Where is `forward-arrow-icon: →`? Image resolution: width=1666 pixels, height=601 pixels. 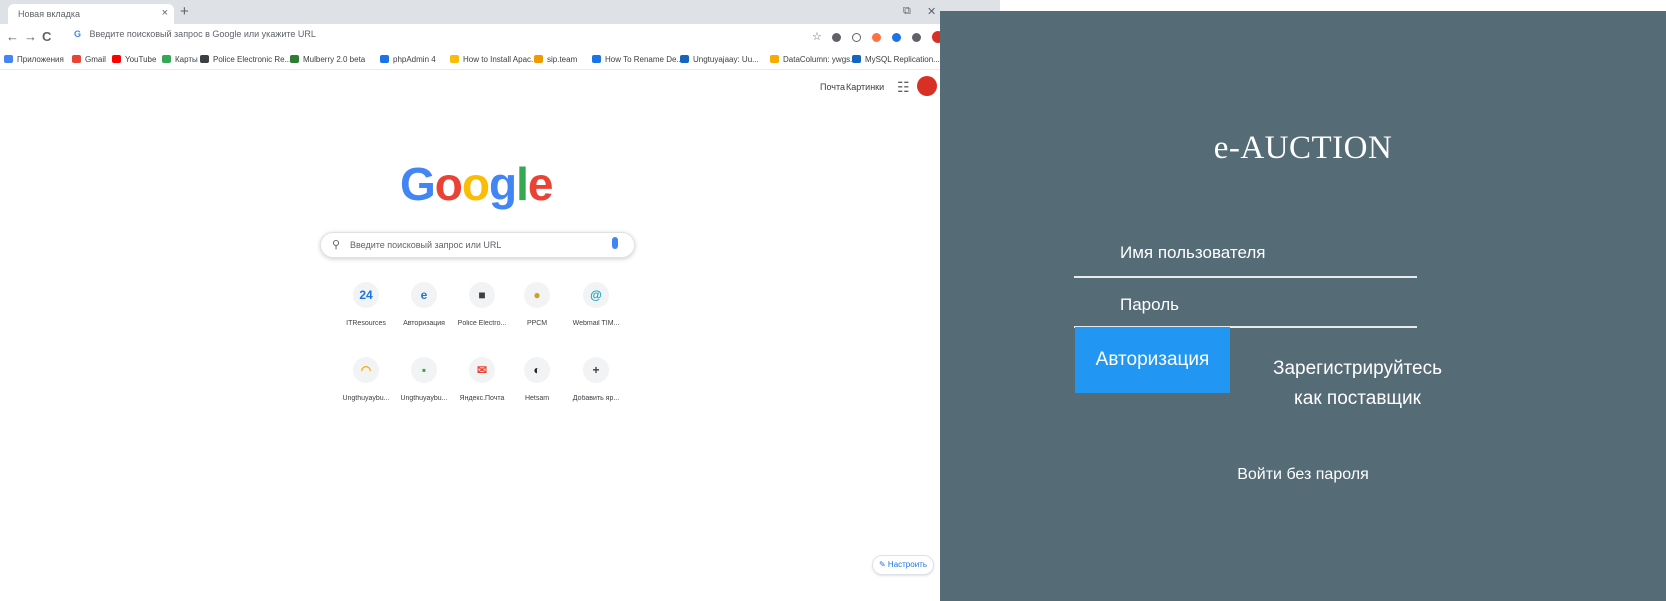 forward-arrow-icon: → is located at coordinates (30, 37).